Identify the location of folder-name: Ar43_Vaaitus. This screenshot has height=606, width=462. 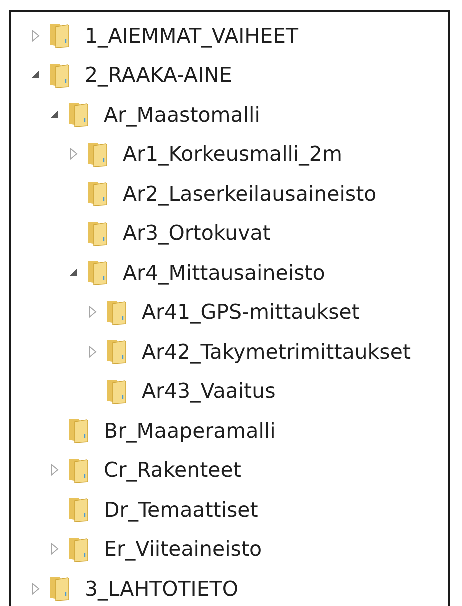
(209, 391).